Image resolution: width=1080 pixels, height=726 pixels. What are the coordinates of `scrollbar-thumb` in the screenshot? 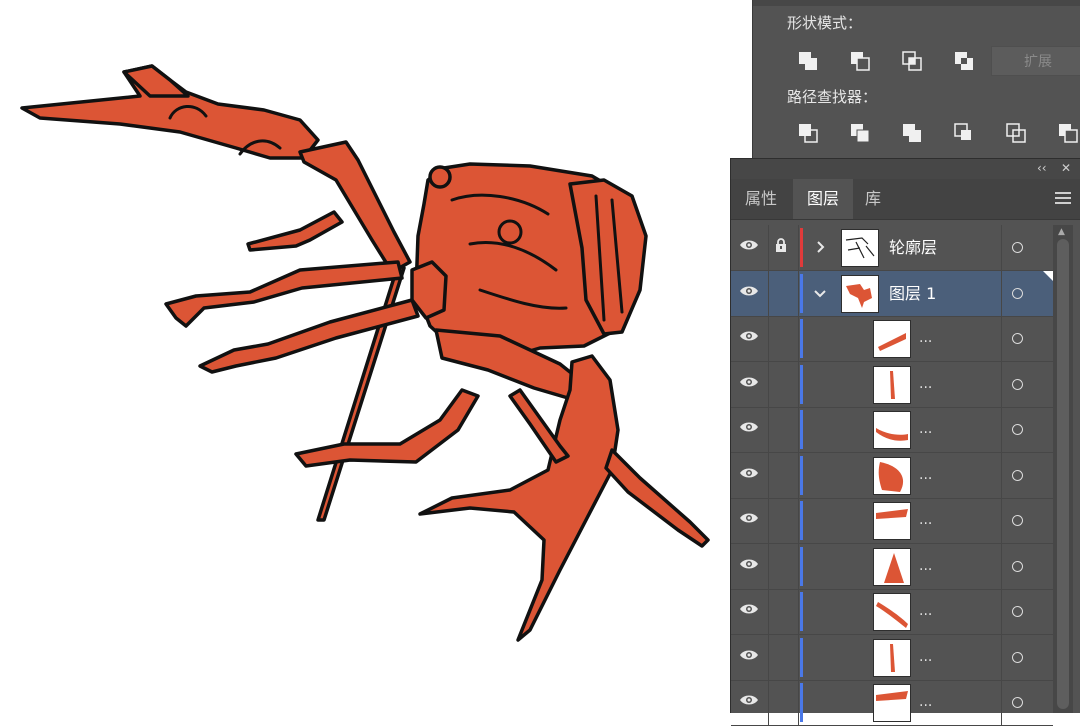 It's located at (1063, 474).